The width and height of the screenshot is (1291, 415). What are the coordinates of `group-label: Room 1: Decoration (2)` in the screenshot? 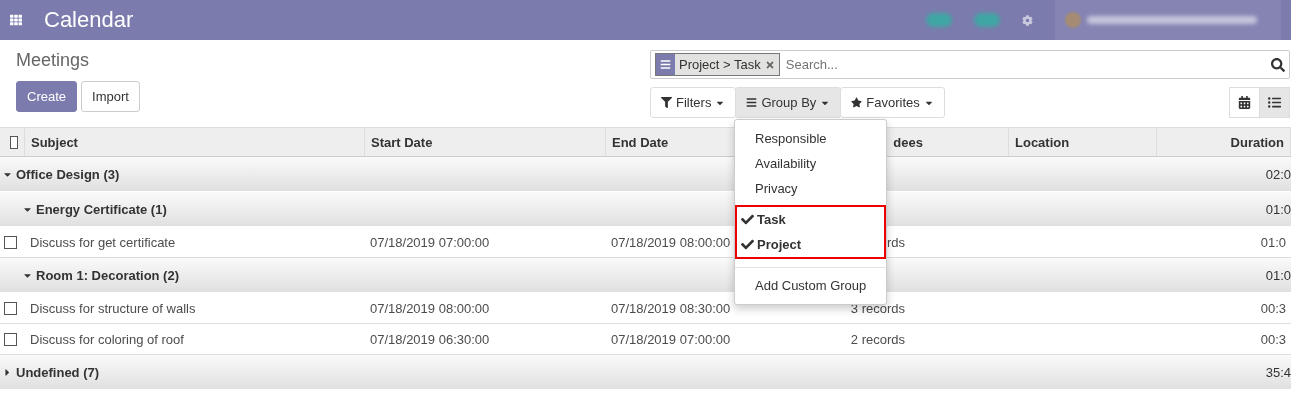 It's located at (107, 275).